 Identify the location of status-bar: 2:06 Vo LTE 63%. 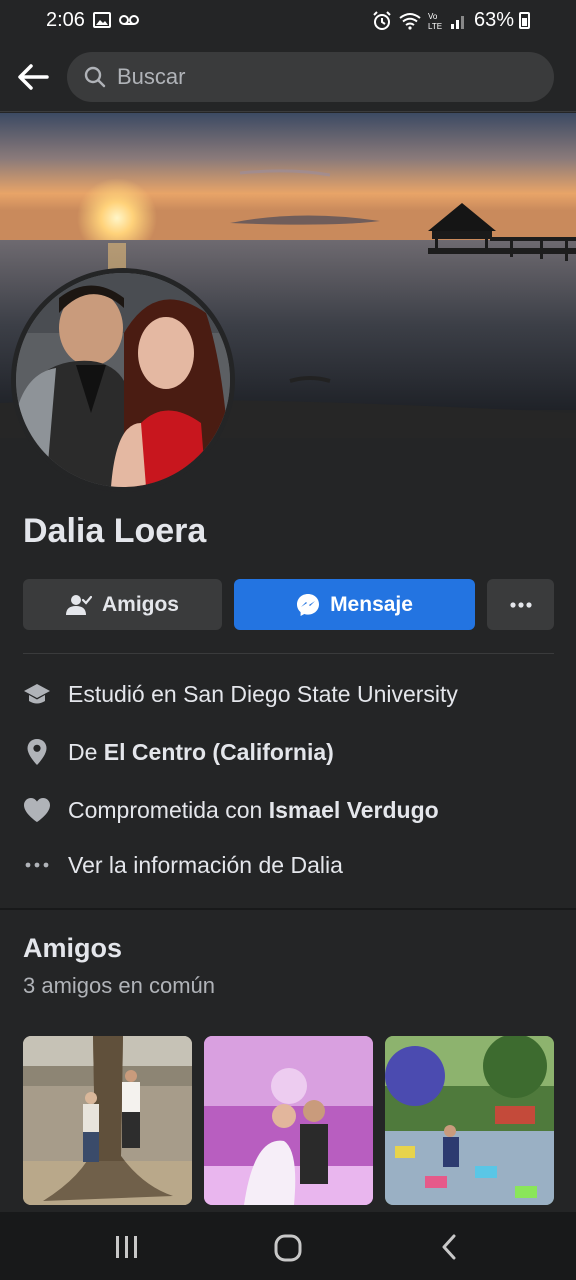
(288, 20).